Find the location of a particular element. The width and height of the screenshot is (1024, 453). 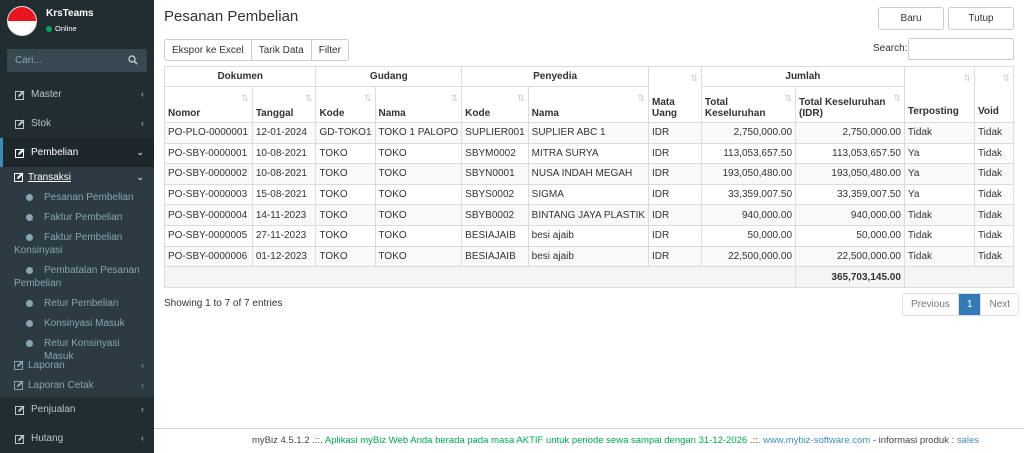

cell-penyedia-kode: SBYM0002 is located at coordinates (495, 153).